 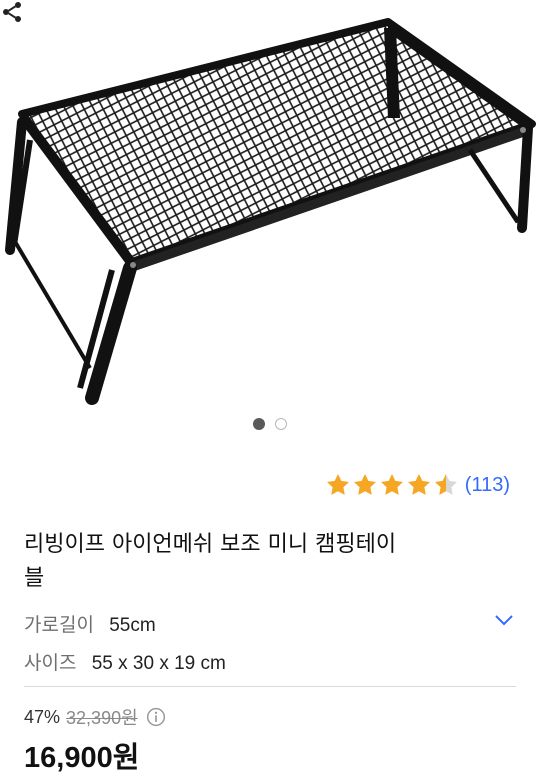 I want to click on gallery-pagination, so click(x=270, y=425).